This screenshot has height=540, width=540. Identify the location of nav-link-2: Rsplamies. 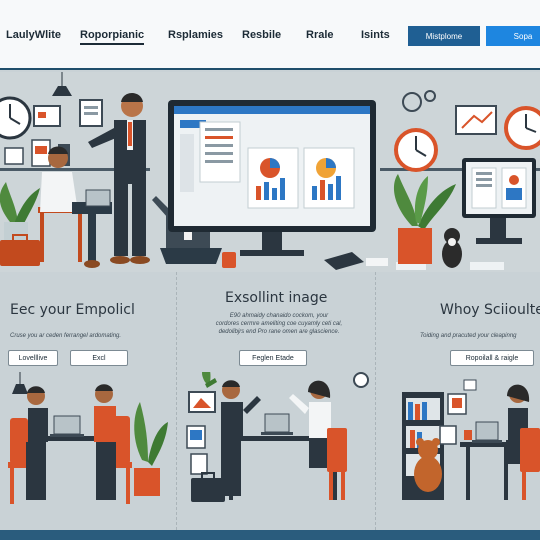
(195, 35).